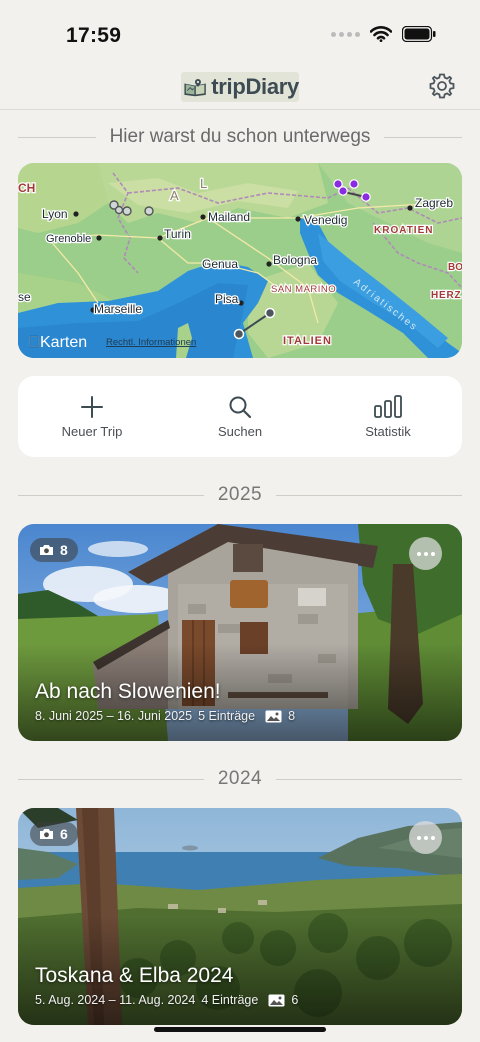  Describe the element at coordinates (55, 214) in the screenshot. I see `map-label-lyon: Lyon` at that location.